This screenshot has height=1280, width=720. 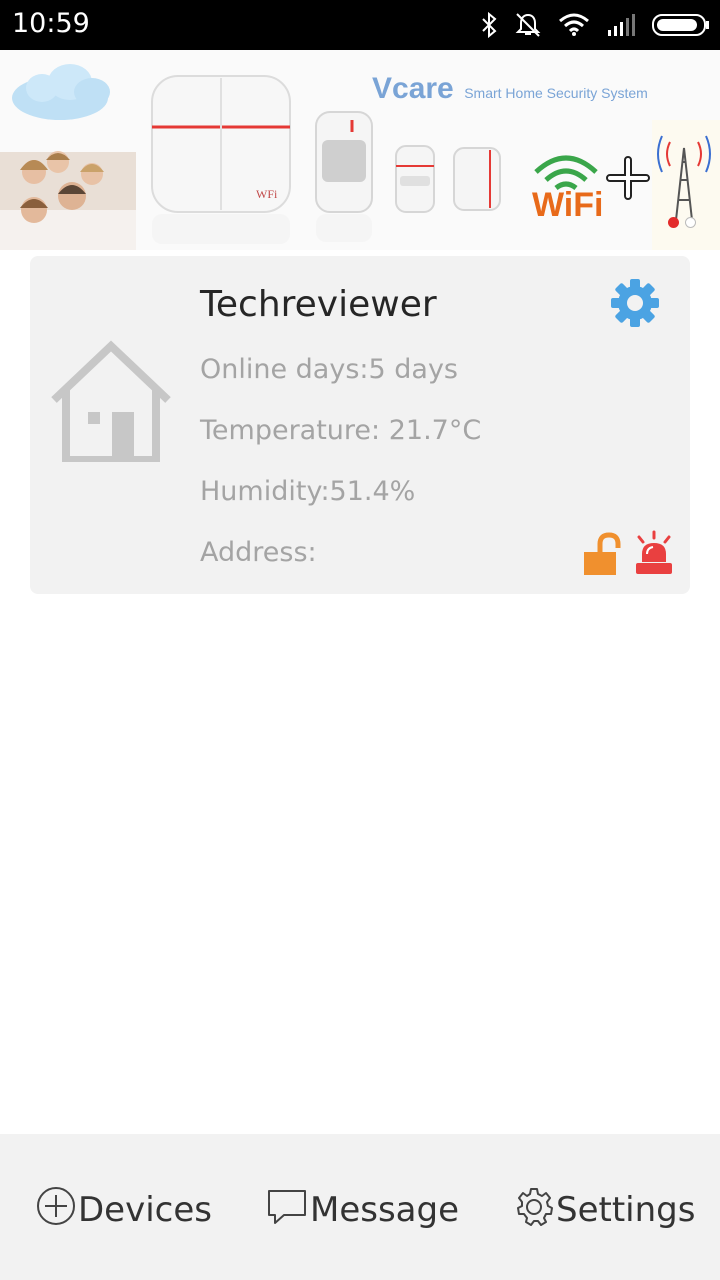 What do you see at coordinates (288, 1210) in the screenshot?
I see `chat-bubble-icon` at bounding box center [288, 1210].